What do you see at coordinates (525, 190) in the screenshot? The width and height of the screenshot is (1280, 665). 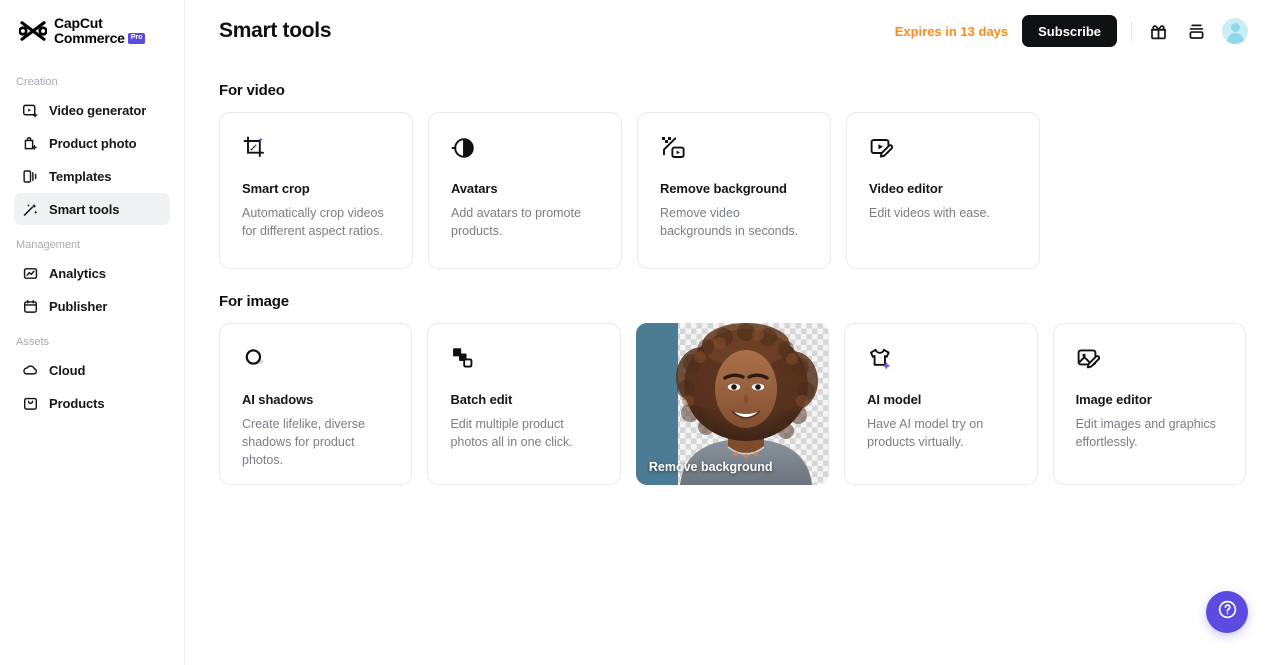 I see `card-avatars: Avatars Add avatars to promote products.` at bounding box center [525, 190].